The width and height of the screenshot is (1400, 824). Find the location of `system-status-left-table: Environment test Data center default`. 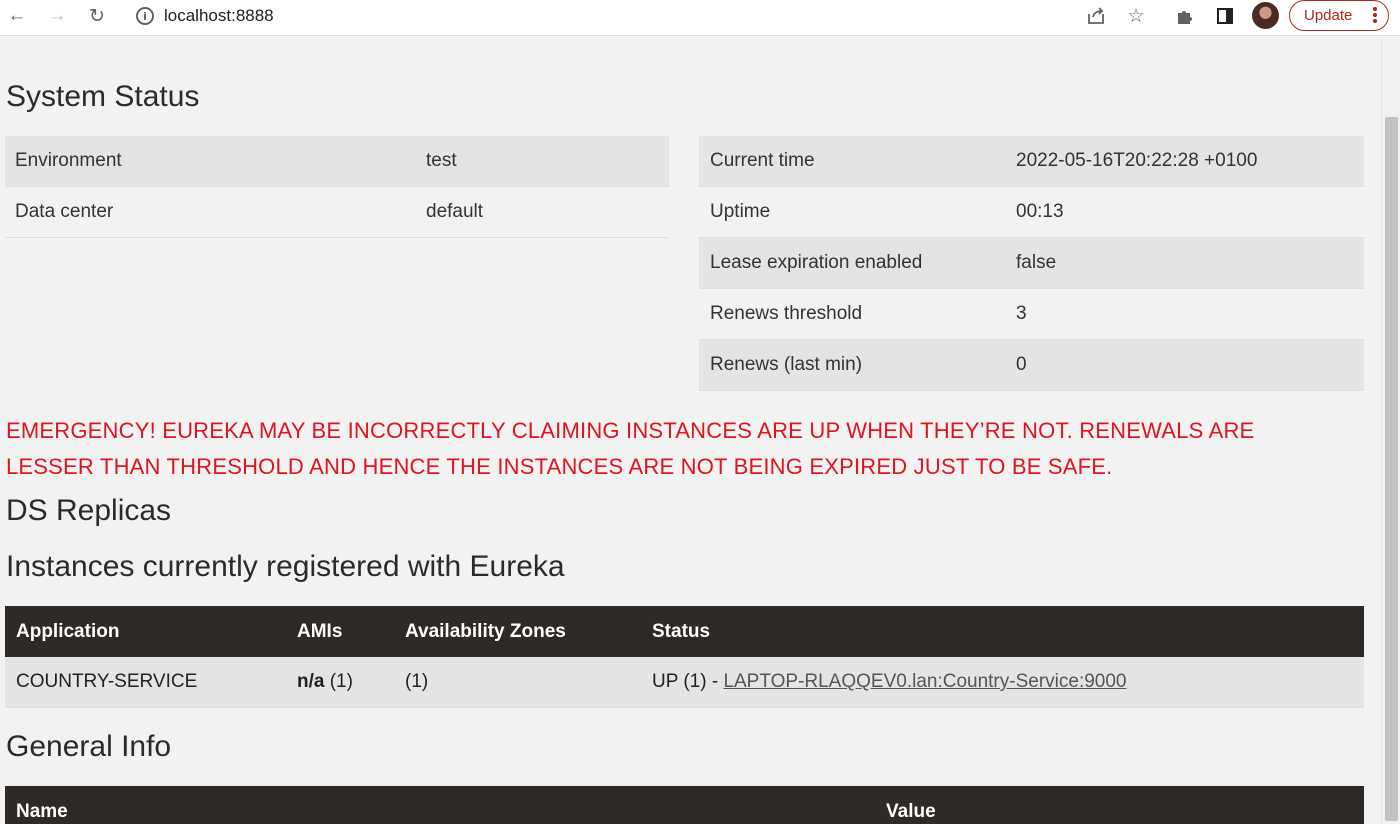

system-status-left-table: Environment test Data center default is located at coordinates (337, 187).